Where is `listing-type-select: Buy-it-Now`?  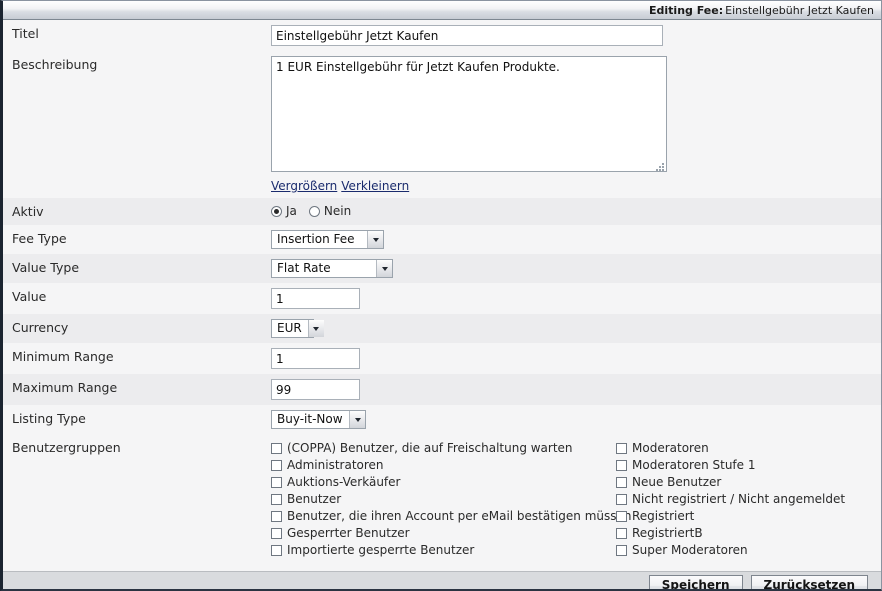
listing-type-select: Buy-it-Now is located at coordinates (318, 419).